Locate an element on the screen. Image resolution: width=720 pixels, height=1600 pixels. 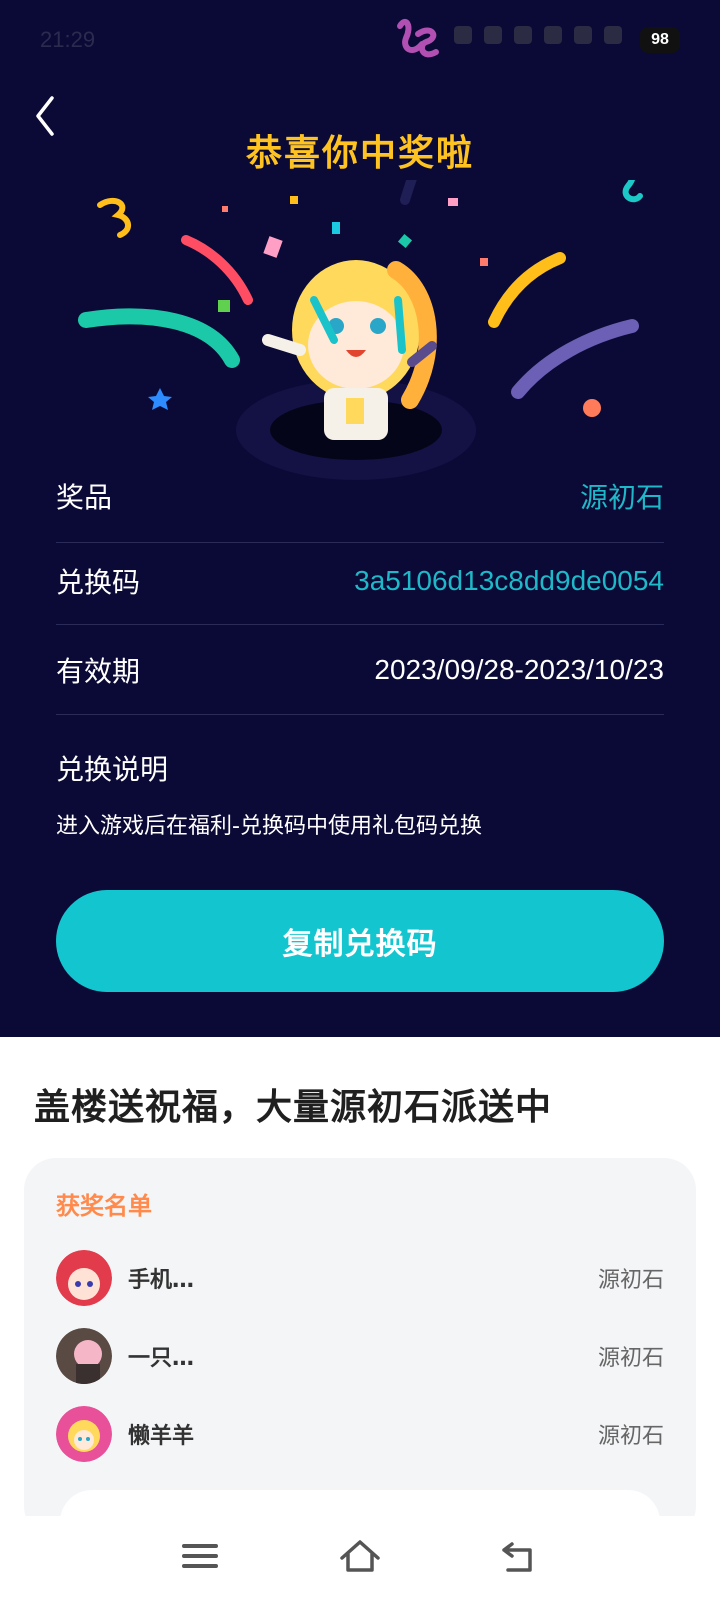
status-time: 21:29 is located at coordinates (68, 39).